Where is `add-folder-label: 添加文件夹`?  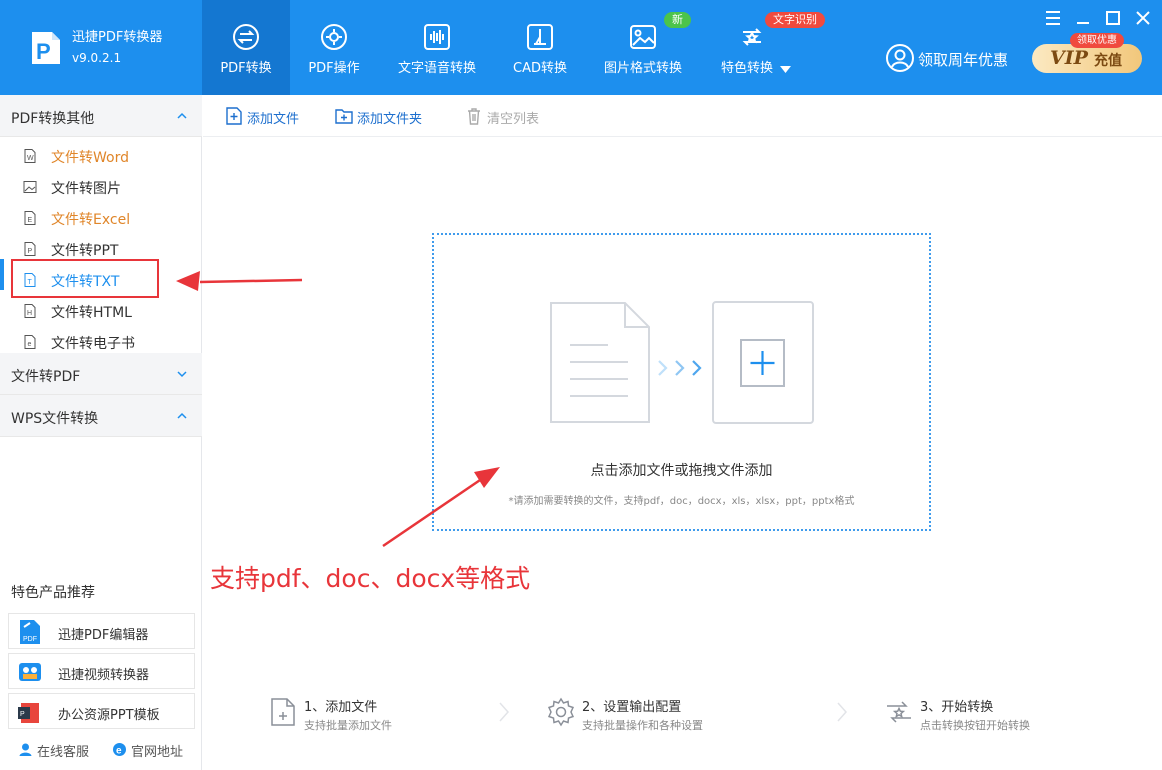 add-folder-label: 添加文件夹 is located at coordinates (390, 119).